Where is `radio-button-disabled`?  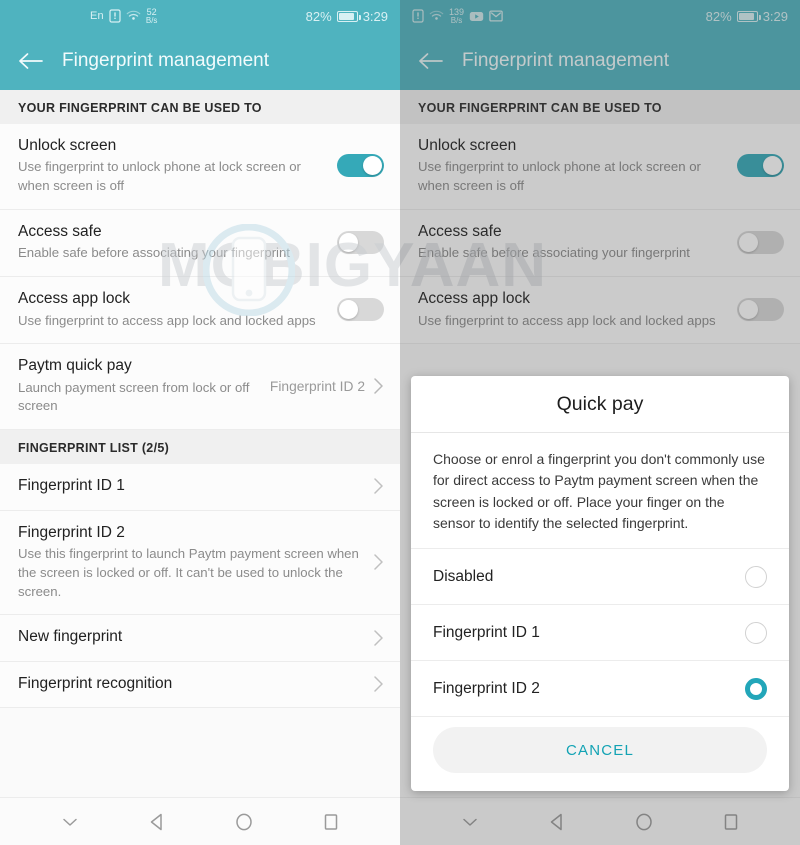 radio-button-disabled is located at coordinates (756, 576).